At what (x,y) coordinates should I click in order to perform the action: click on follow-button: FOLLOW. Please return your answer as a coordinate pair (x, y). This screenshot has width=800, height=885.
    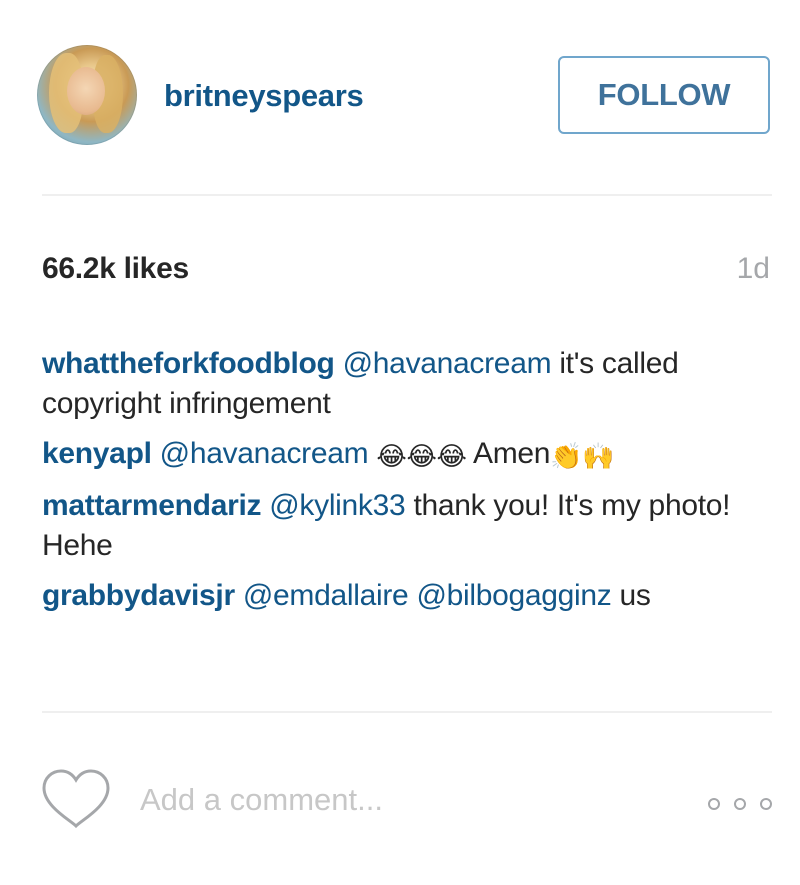
    Looking at the image, I should click on (664, 95).